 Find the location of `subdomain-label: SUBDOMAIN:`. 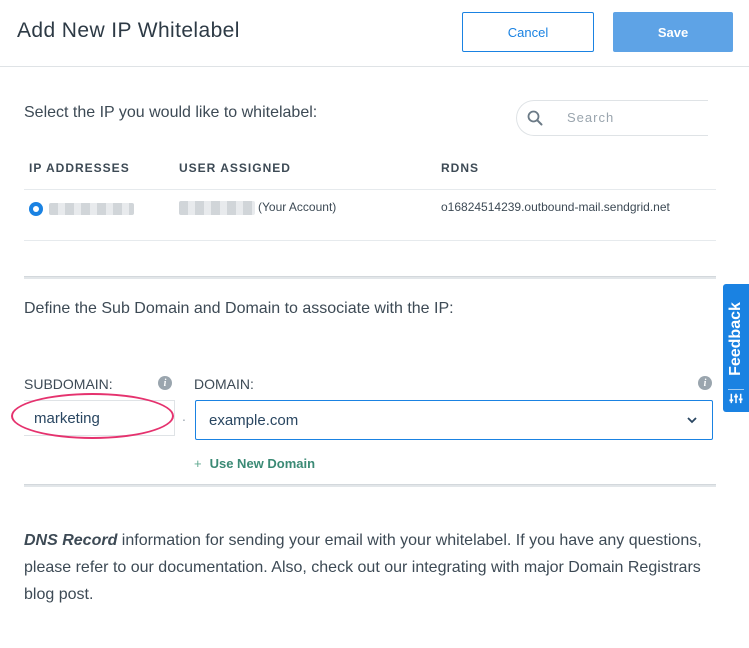

subdomain-label: SUBDOMAIN: is located at coordinates (68, 384).